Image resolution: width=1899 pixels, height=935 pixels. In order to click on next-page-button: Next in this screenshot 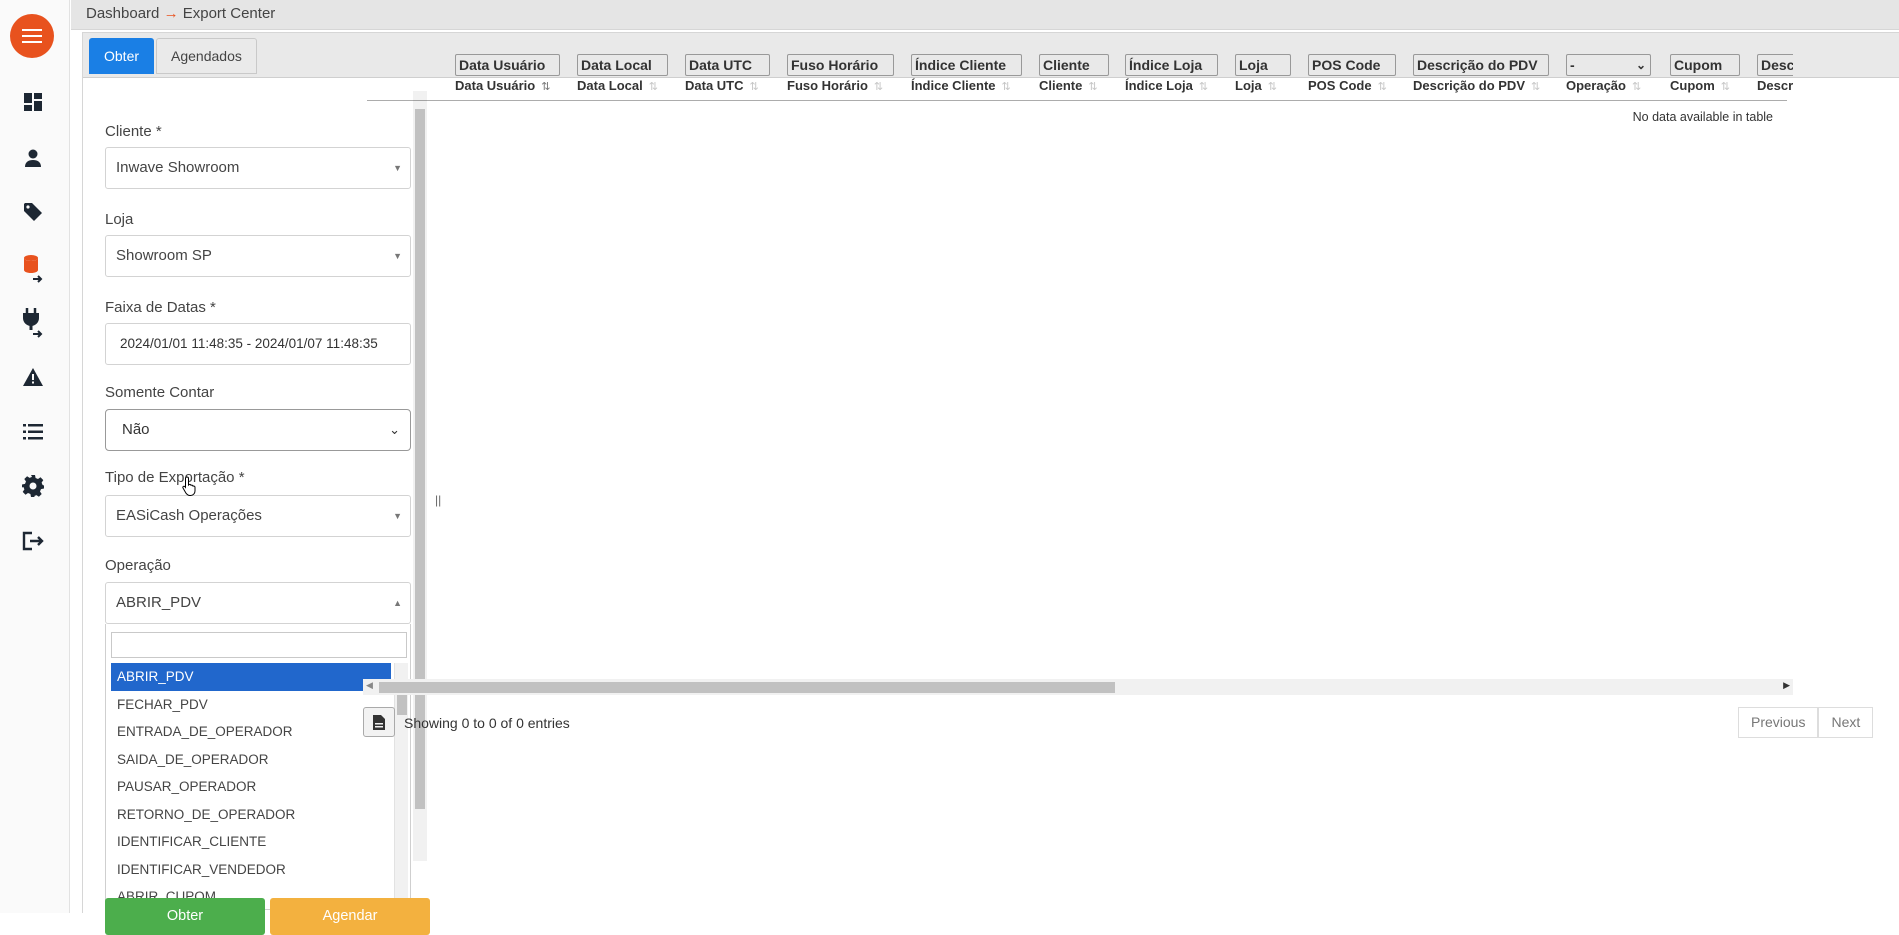, I will do `click(1846, 722)`.